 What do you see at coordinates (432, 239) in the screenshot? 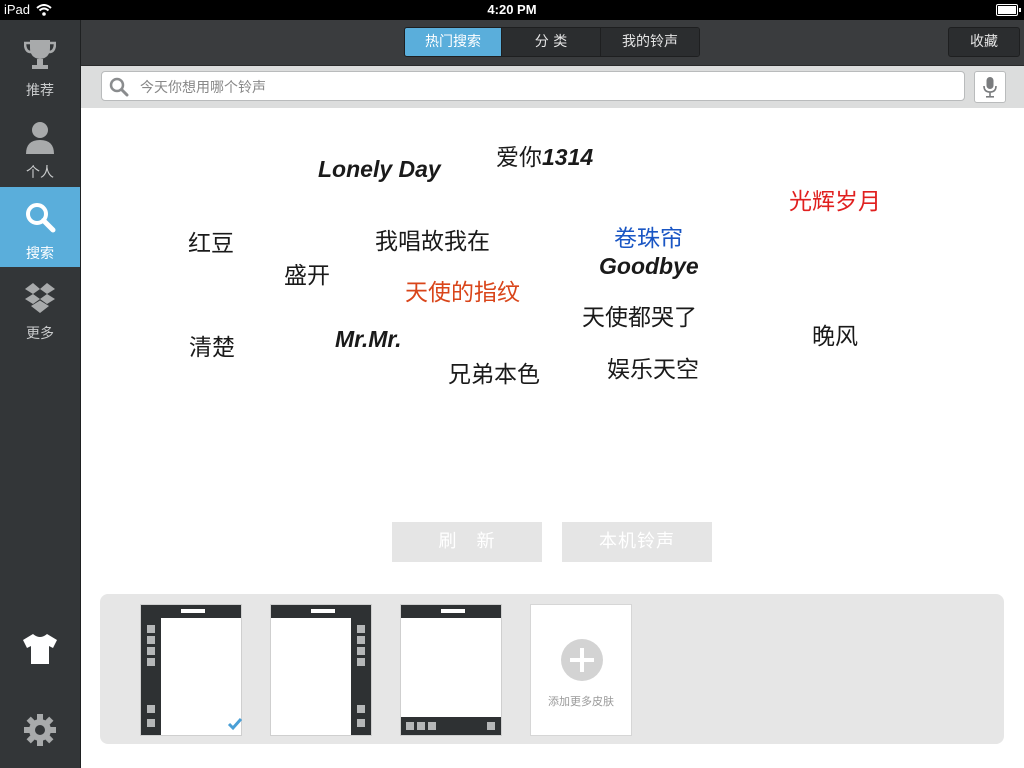
I see `hot-tag: 我唱故我在` at bounding box center [432, 239].